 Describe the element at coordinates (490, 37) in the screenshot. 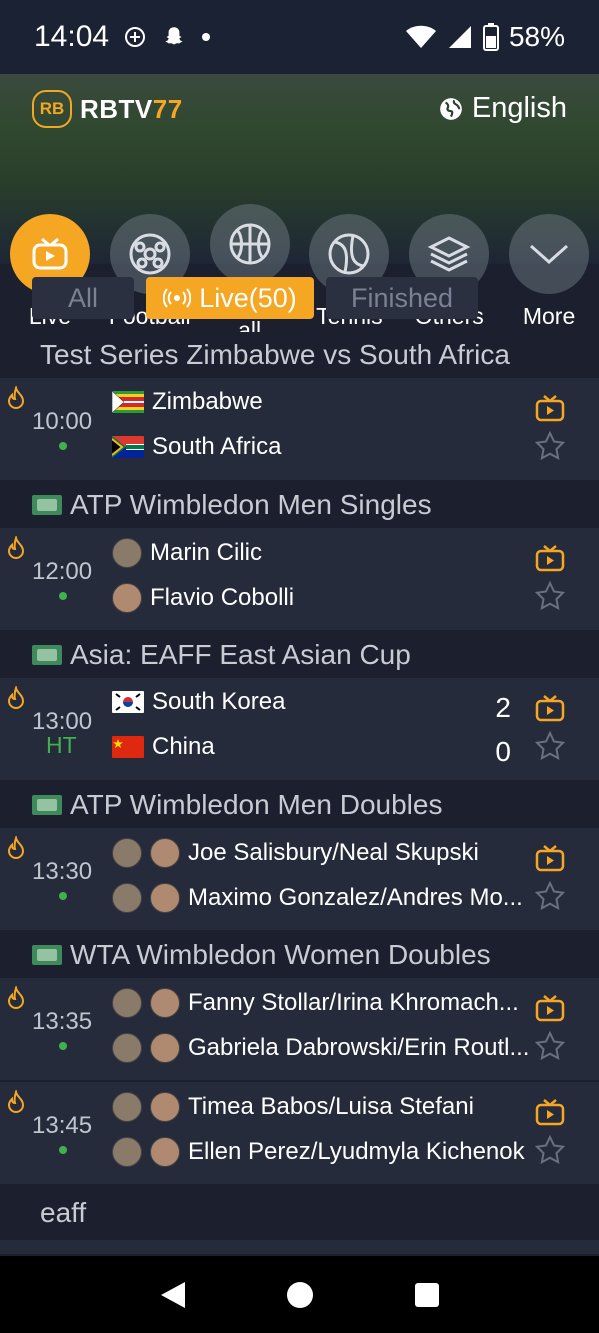

I see `battery-icon` at that location.